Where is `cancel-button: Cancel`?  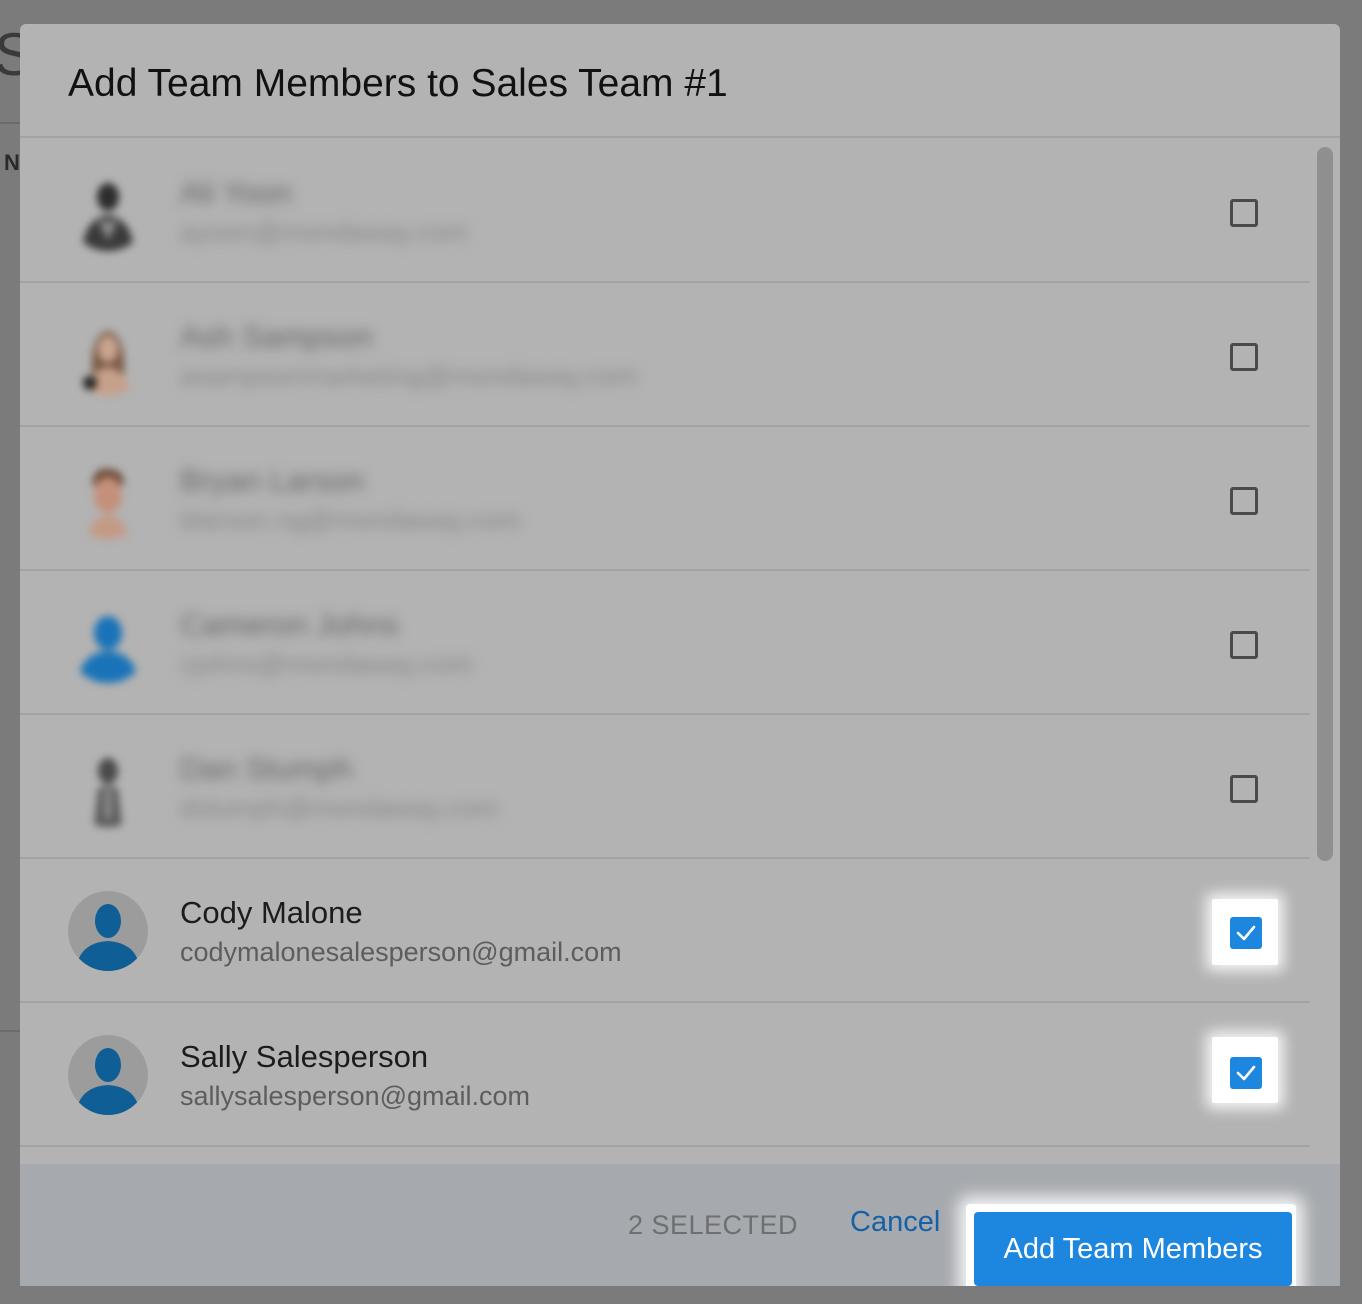
cancel-button: Cancel is located at coordinates (895, 1222).